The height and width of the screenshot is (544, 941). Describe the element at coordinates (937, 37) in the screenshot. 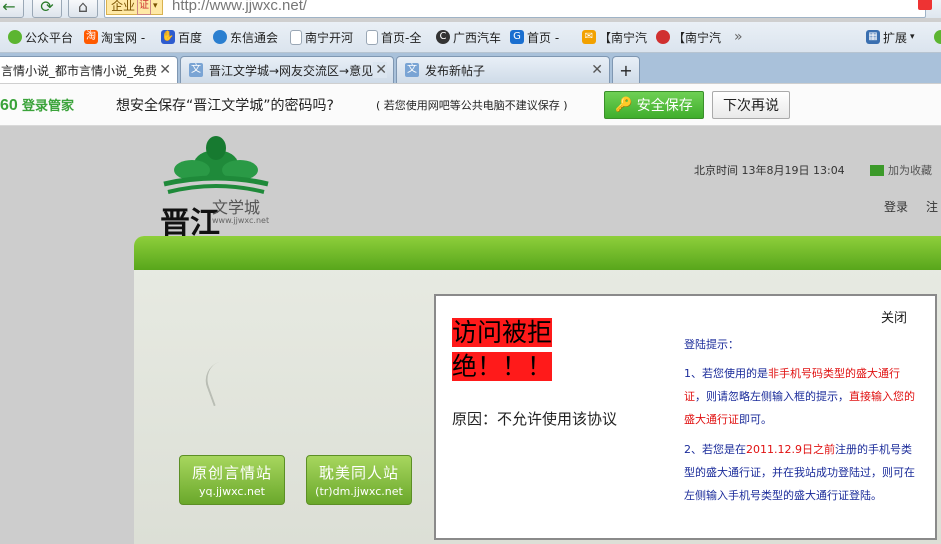

I see `status-icon` at that location.